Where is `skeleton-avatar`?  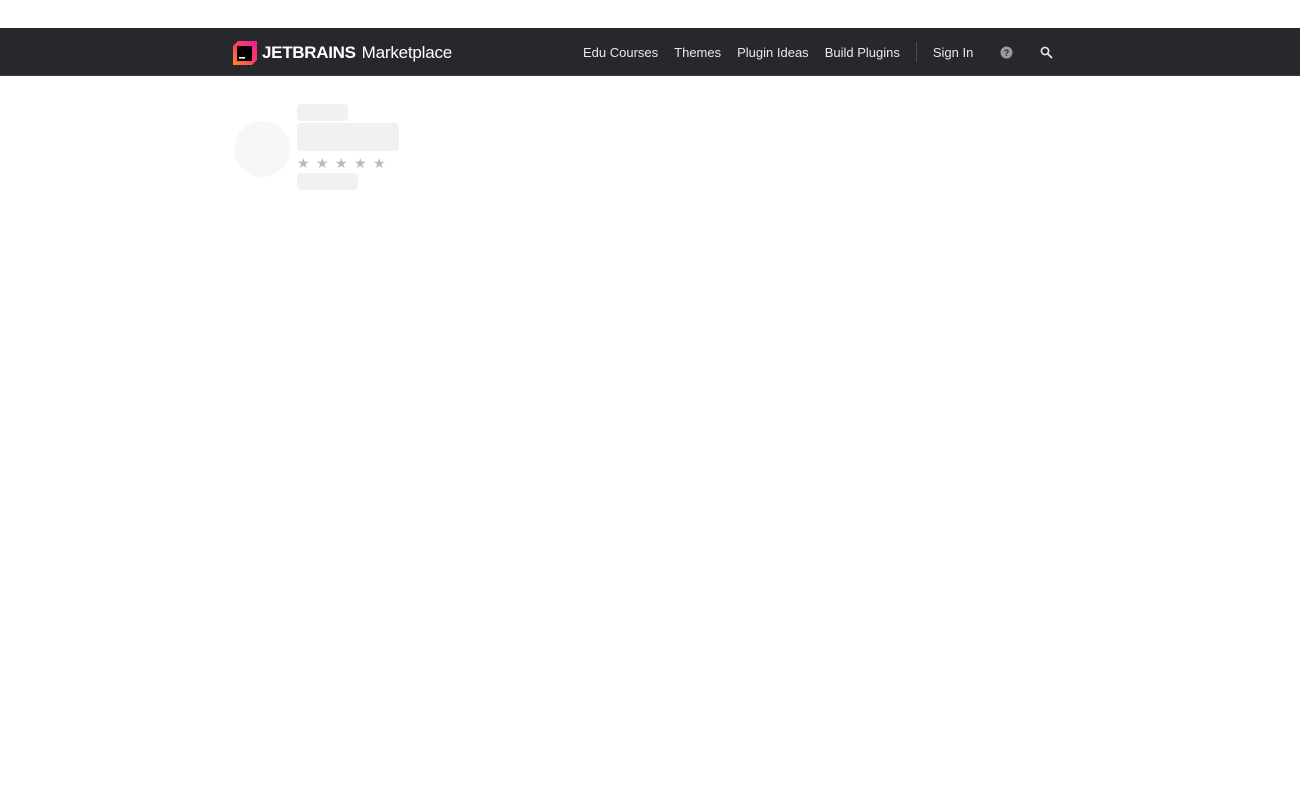 skeleton-avatar is located at coordinates (262, 149).